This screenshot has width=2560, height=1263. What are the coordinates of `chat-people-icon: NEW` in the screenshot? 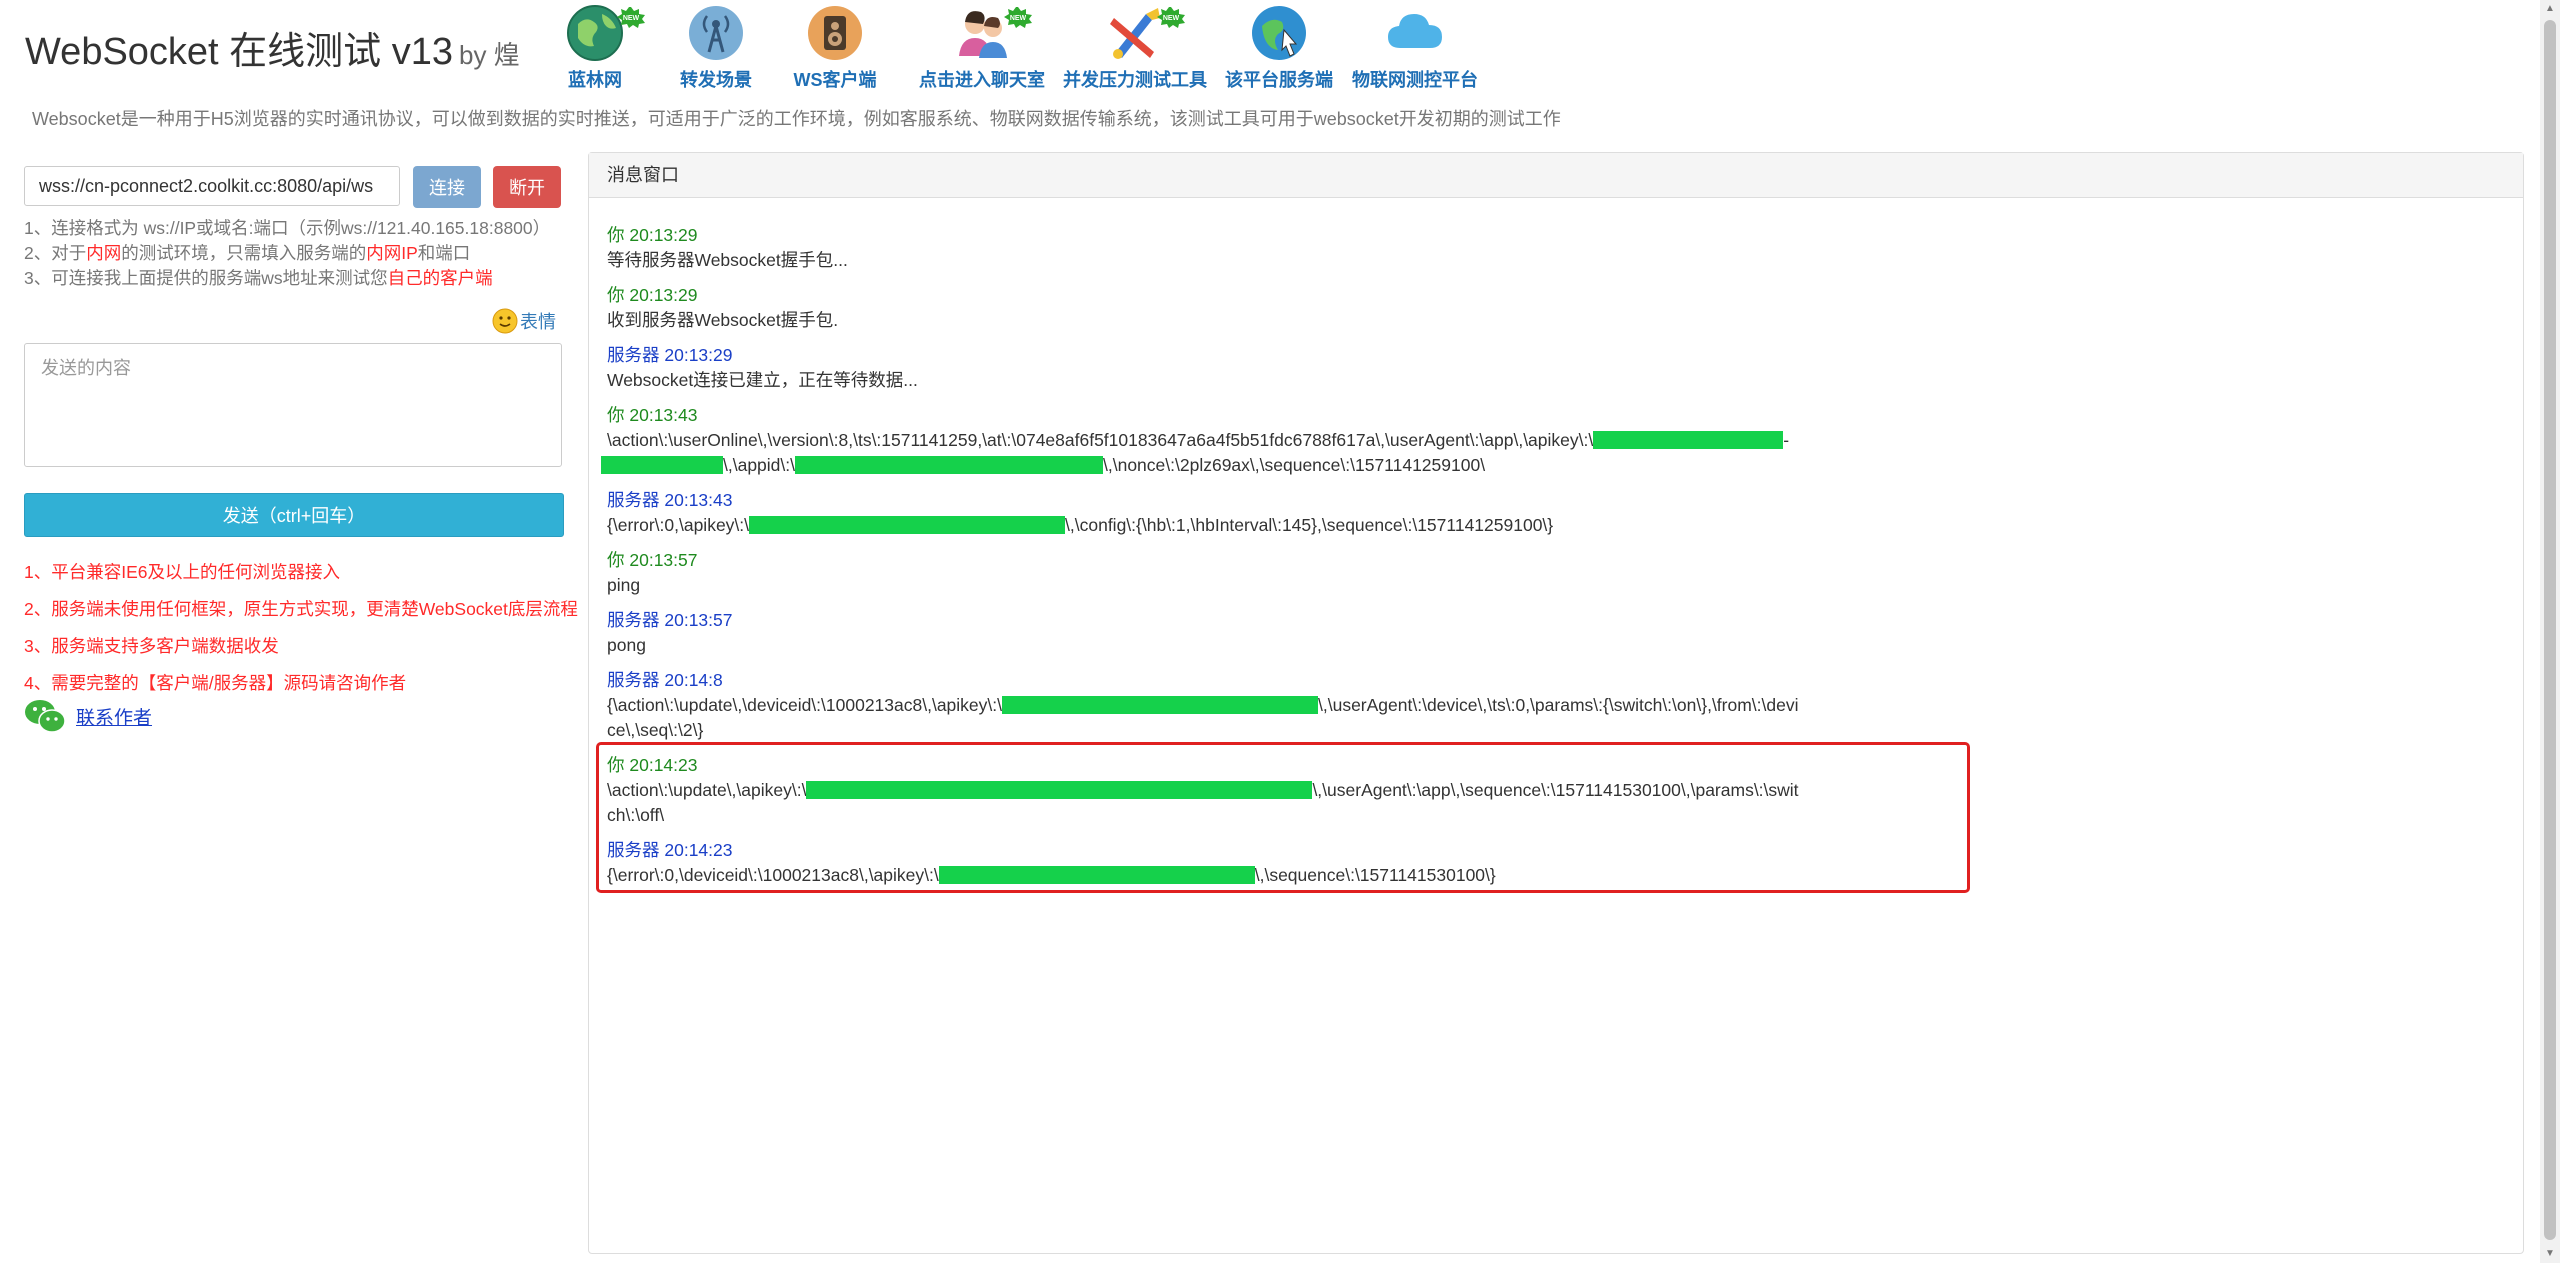 It's located at (992, 33).